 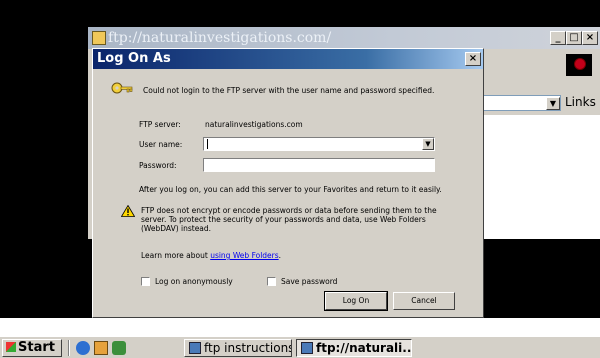 I want to click on dialog-title-bar: Log On As ×, so click(x=288, y=59).